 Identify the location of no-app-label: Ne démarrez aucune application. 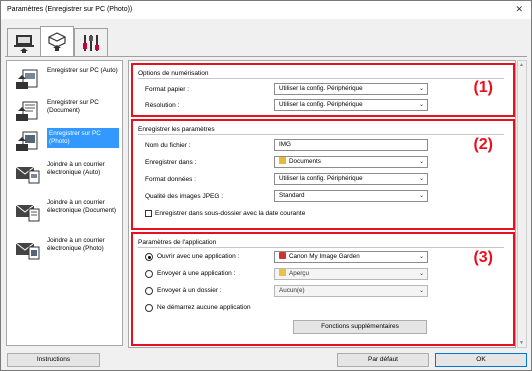
(204, 307).